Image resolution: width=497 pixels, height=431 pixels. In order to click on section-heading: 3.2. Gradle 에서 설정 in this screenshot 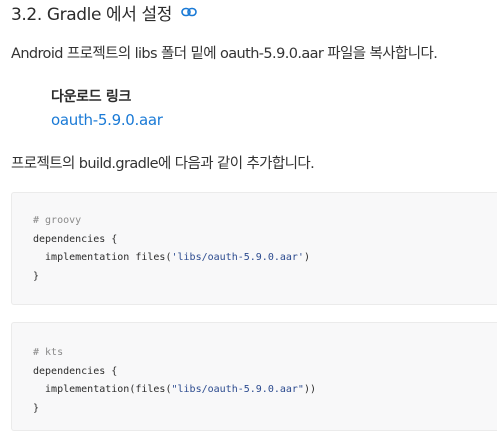, I will do `click(104, 12)`.